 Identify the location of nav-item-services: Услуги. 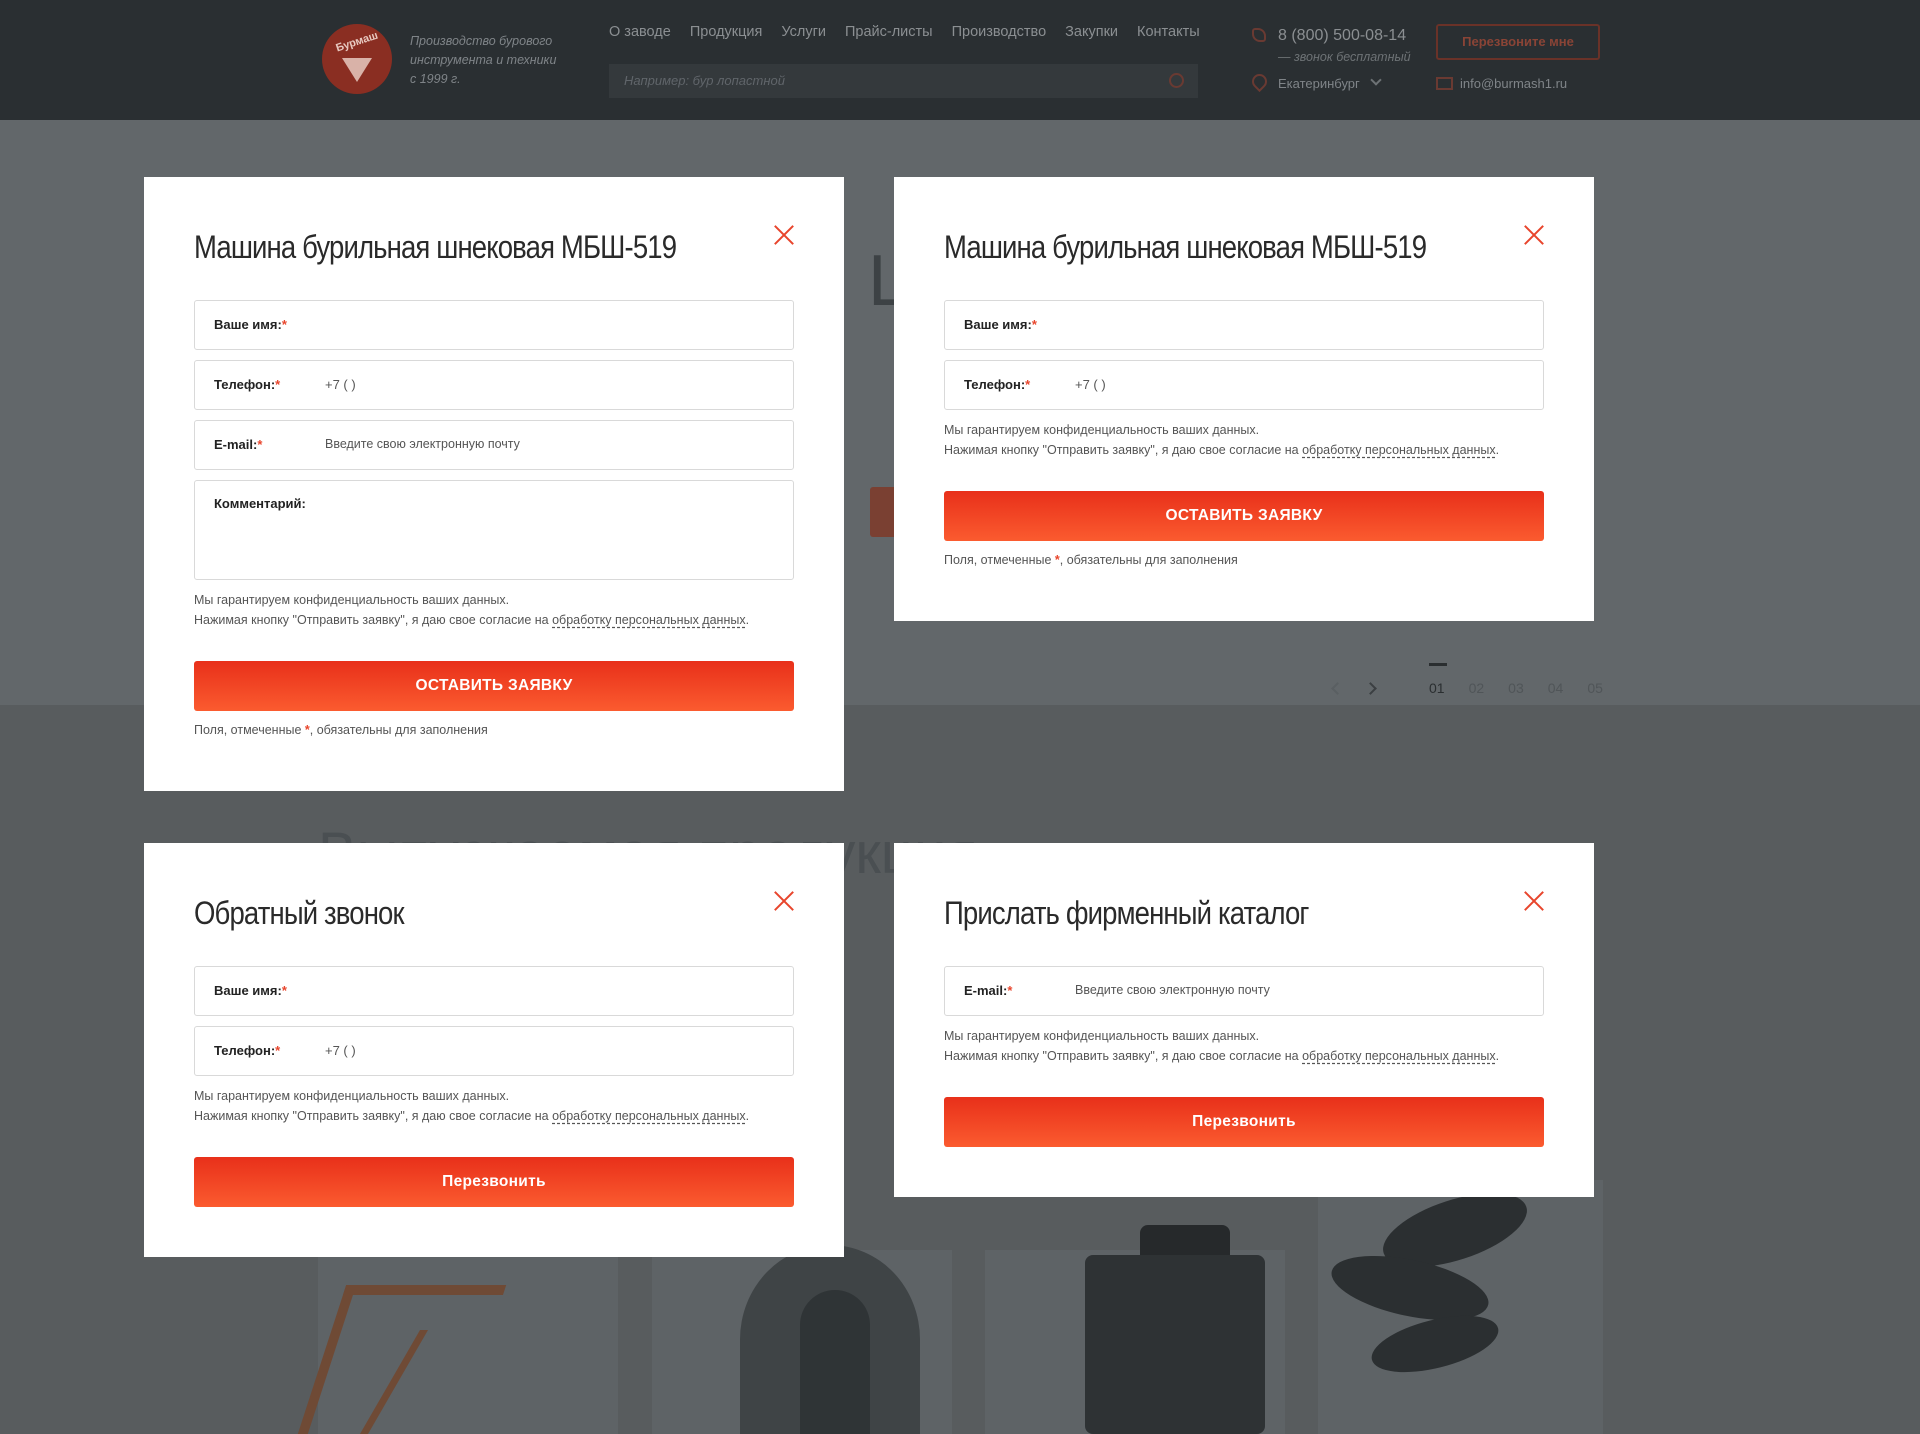
(803, 32).